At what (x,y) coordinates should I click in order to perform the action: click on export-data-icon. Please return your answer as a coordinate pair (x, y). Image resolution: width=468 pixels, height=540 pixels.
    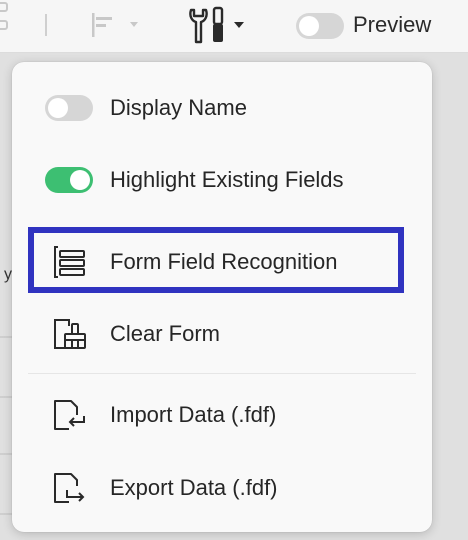
    Looking at the image, I should click on (69, 488).